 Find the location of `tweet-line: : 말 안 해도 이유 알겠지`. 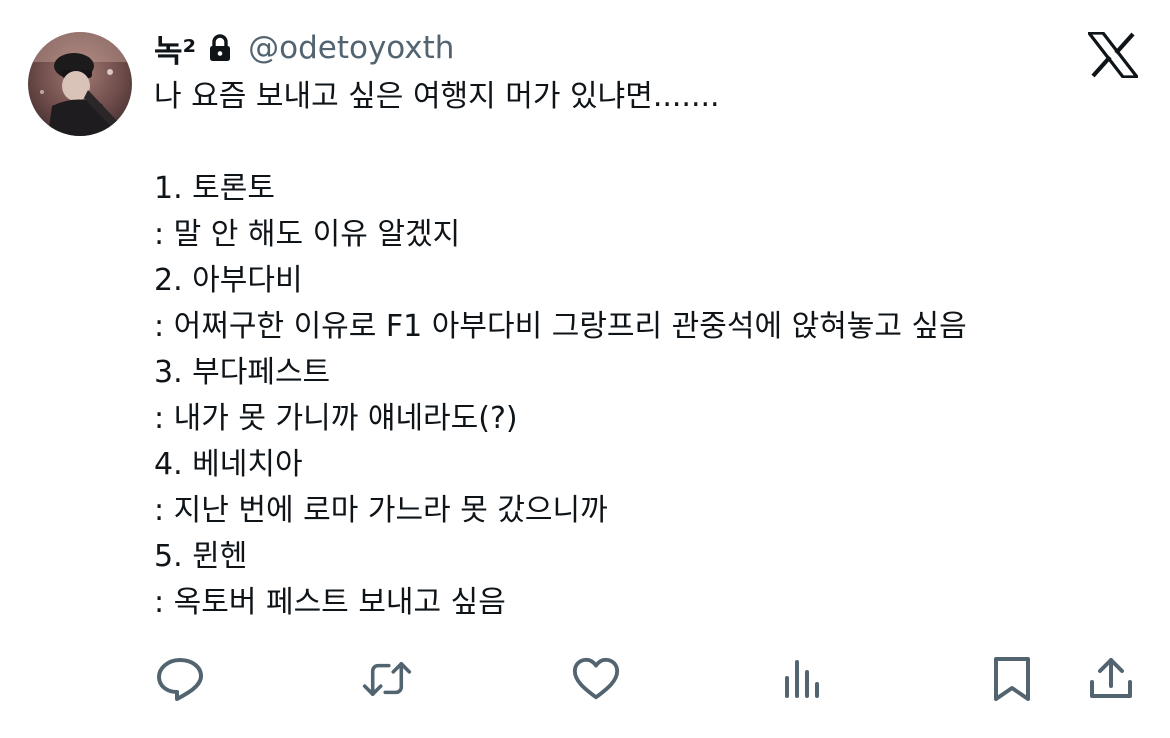

tweet-line: : 말 안 해도 이유 알겠지 is located at coordinates (307, 234).